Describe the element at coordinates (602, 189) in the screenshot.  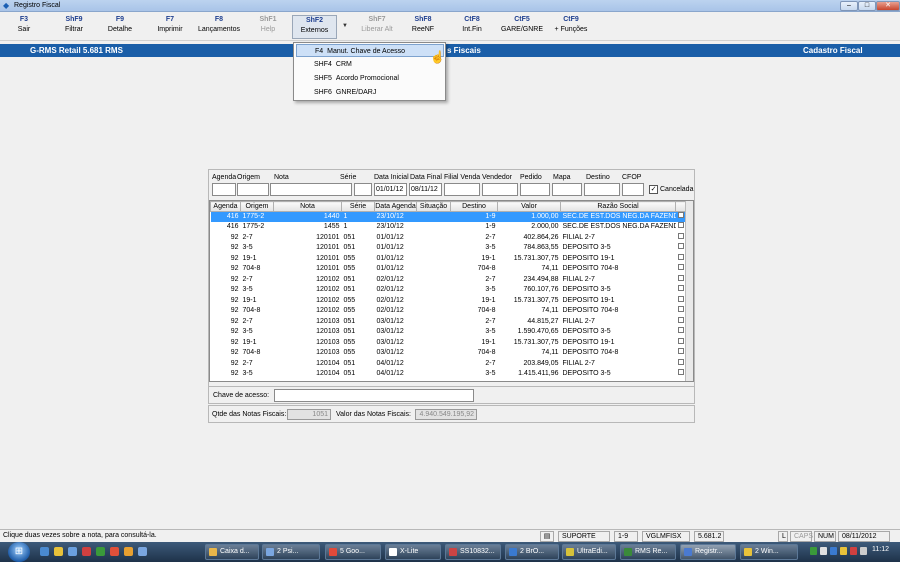
I see `destino-input` at that location.